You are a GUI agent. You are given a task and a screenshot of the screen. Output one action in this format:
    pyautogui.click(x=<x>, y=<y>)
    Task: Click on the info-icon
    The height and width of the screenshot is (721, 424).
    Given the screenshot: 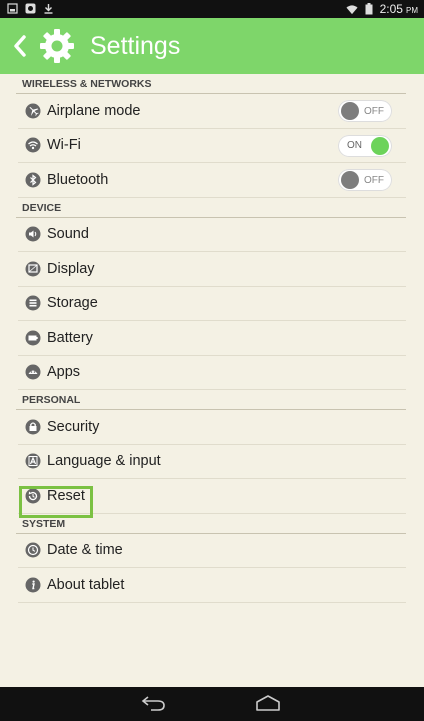 What is the action you would take?
    pyautogui.click(x=33, y=585)
    